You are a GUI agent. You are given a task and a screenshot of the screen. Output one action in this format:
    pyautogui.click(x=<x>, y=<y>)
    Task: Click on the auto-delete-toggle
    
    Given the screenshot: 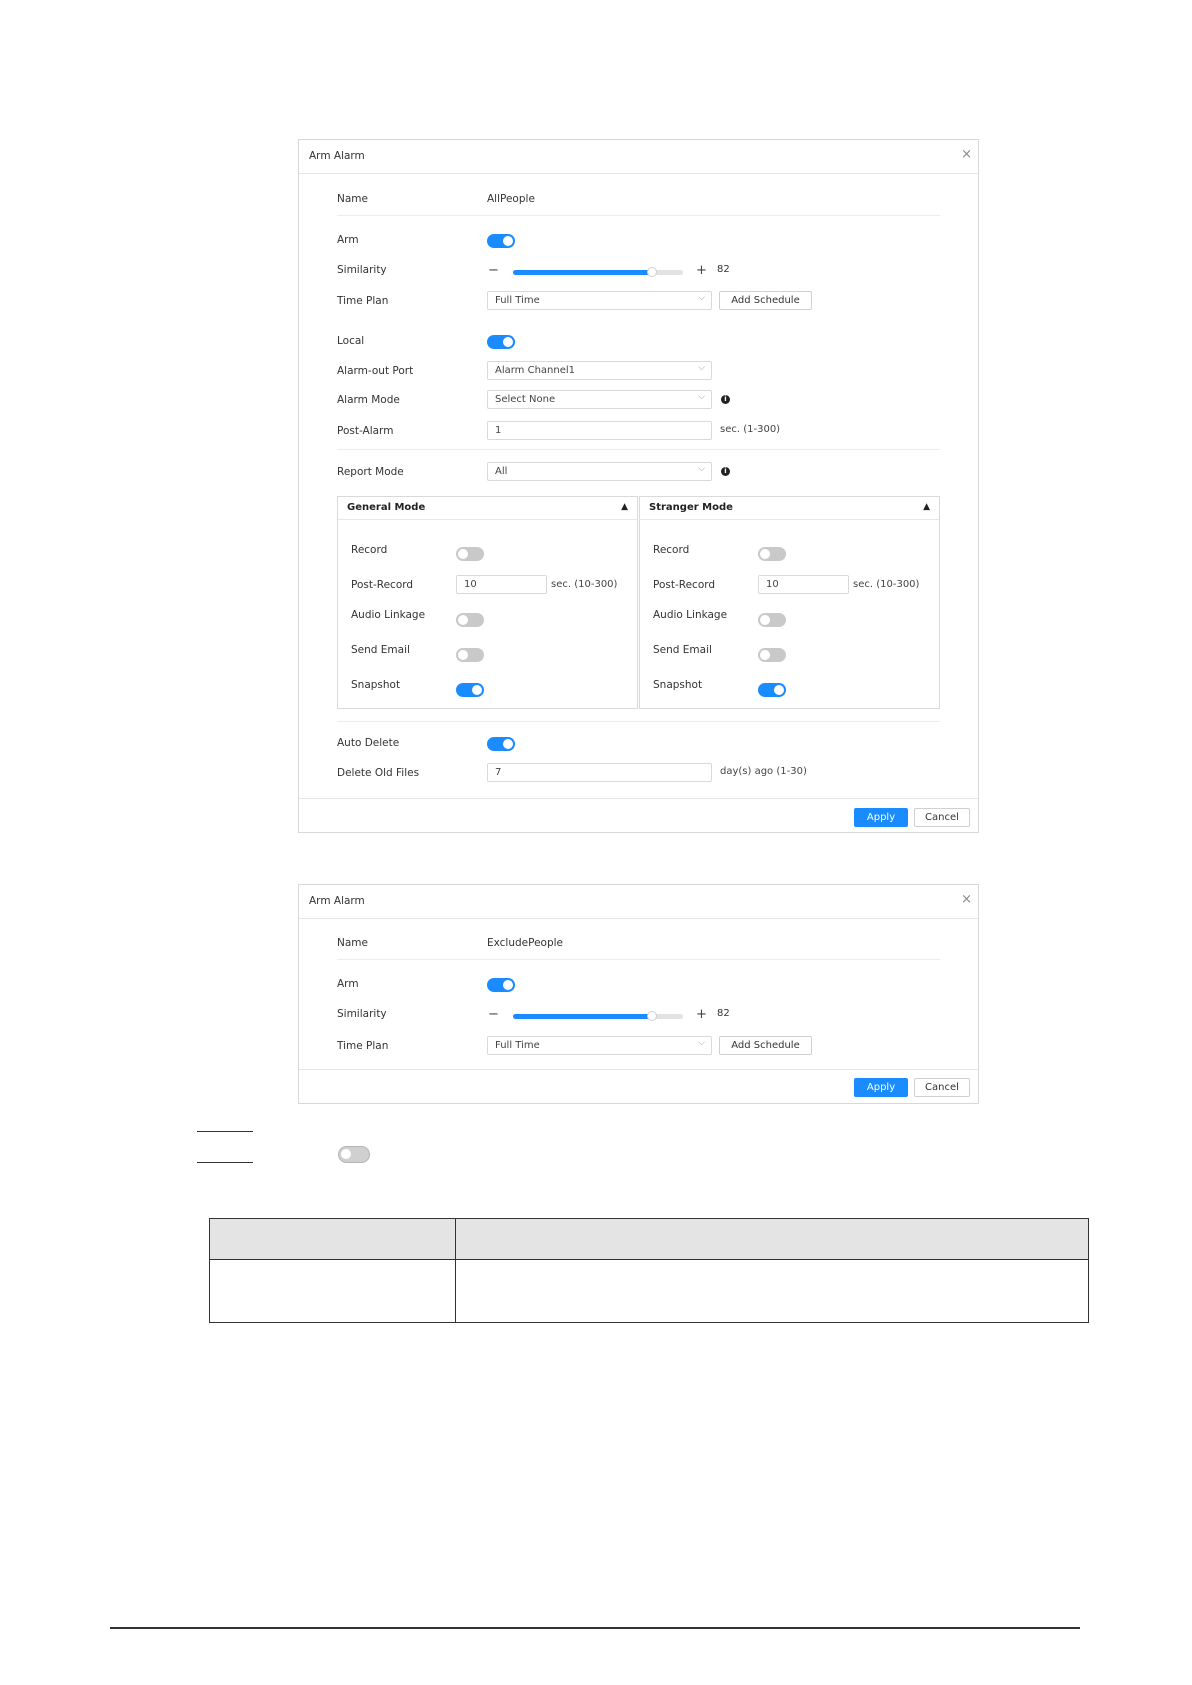 What is the action you would take?
    pyautogui.click(x=501, y=744)
    